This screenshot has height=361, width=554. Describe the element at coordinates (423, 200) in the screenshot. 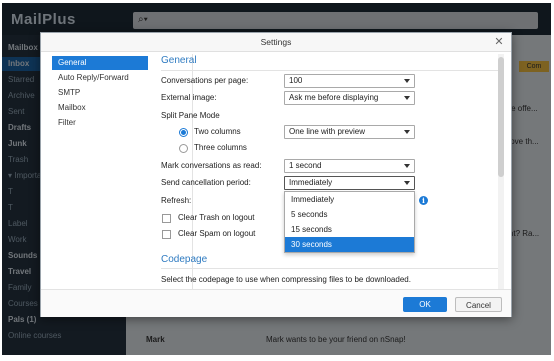

I see `info-icon: i` at that location.